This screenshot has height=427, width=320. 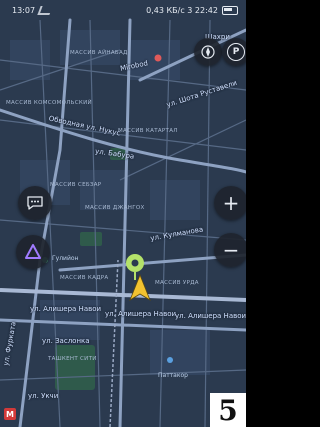 I want to click on chat-icon, so click(x=35, y=203).